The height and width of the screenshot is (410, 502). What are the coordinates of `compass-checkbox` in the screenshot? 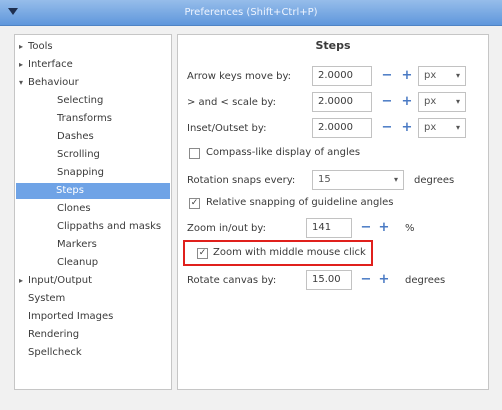 It's located at (194, 153).